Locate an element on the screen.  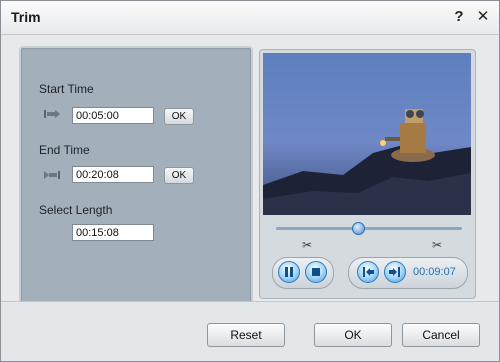
set-start-icon is located at coordinates (52, 114).